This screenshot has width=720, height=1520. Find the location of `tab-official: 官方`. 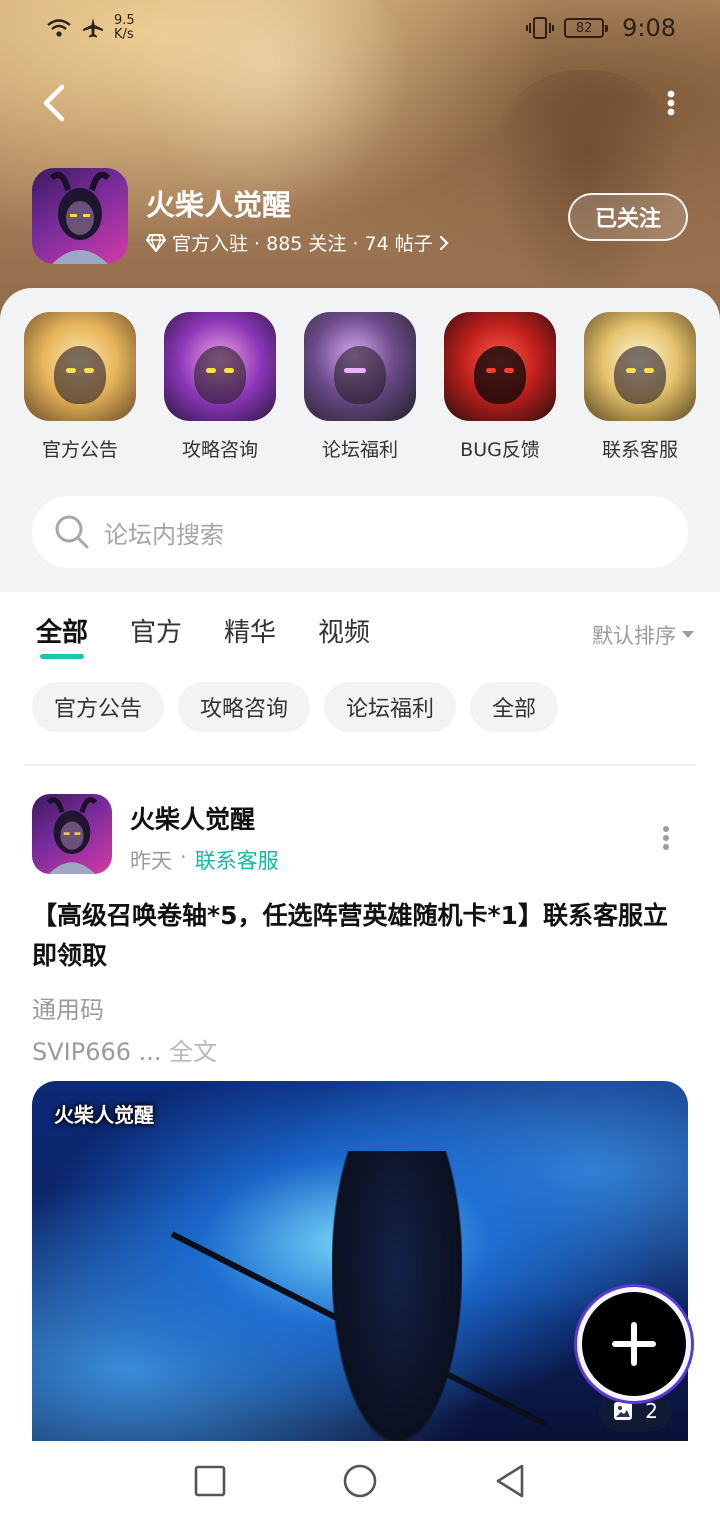

tab-official: 官方 is located at coordinates (156, 630).